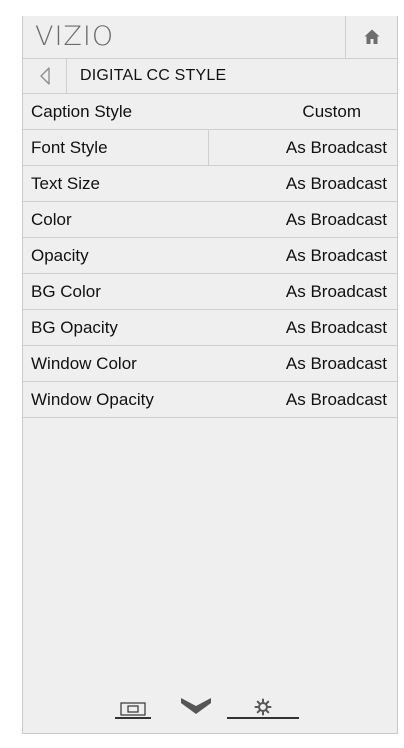 Image resolution: width=404 pixels, height=748 pixels. Describe the element at coordinates (82, 111) in the screenshot. I see `menu-item-label: Caption Style` at that location.